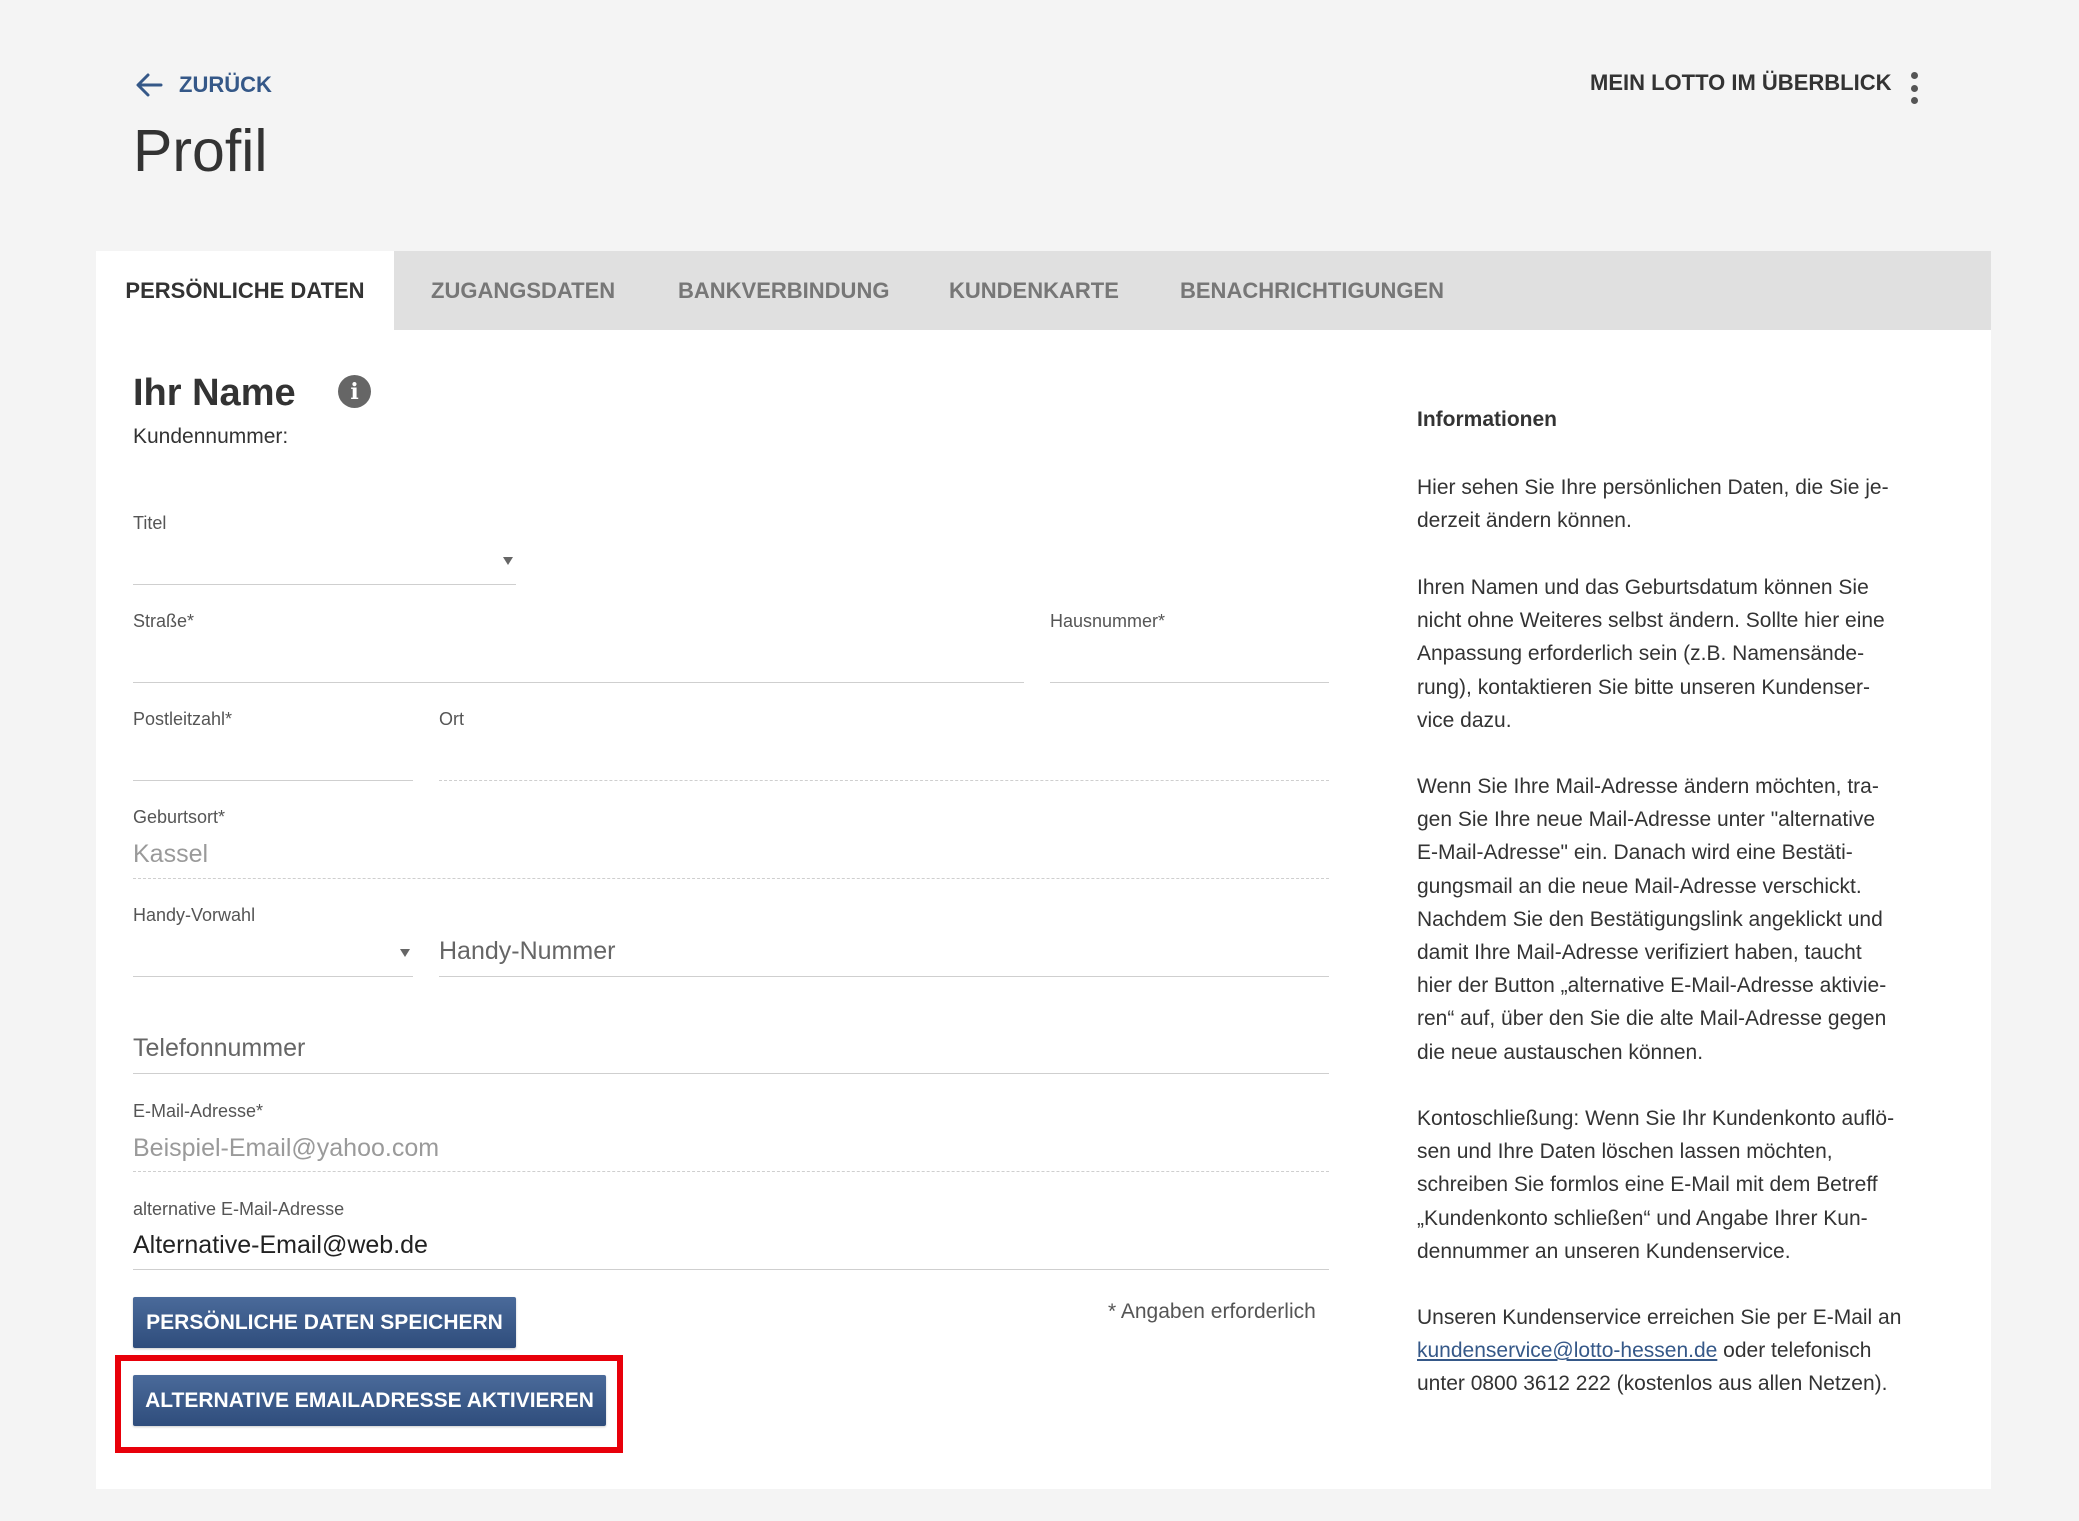  What do you see at coordinates (164, 621) in the screenshot?
I see `strasse-label: Straße*` at bounding box center [164, 621].